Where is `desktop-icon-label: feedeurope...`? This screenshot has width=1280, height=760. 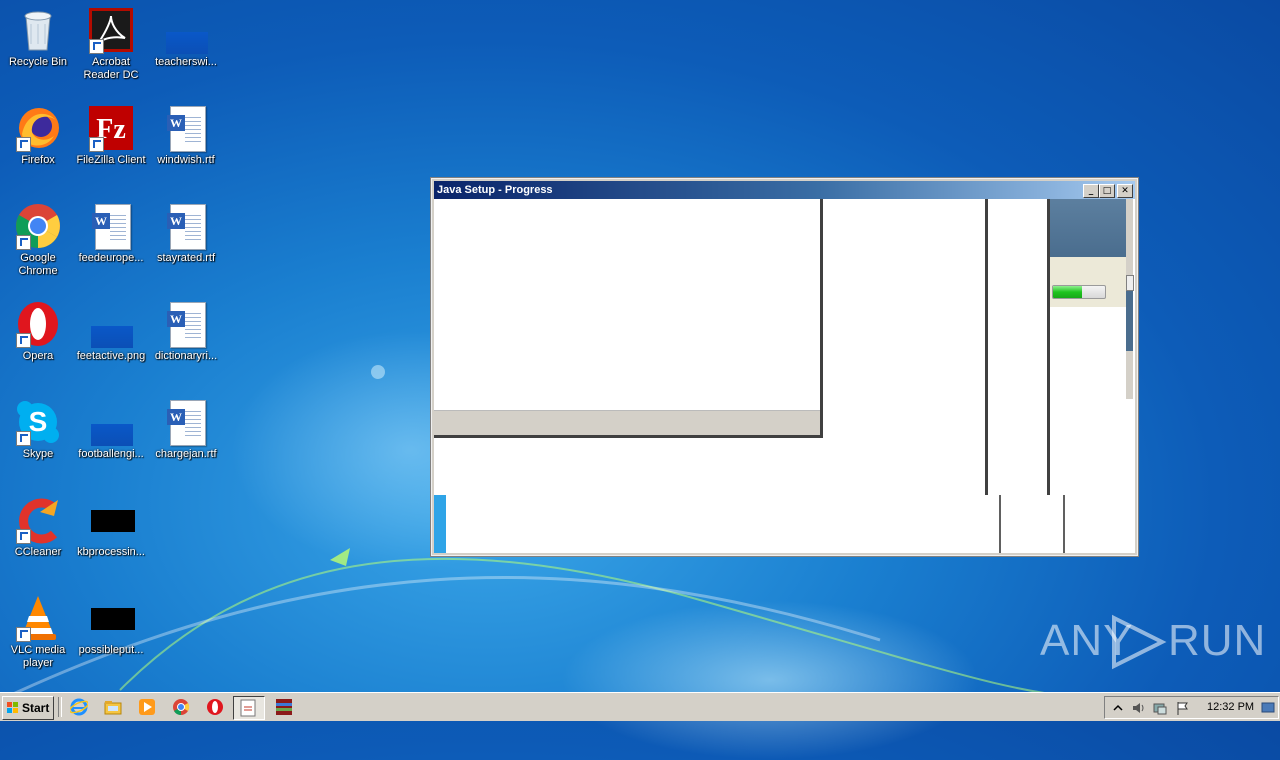 desktop-icon-label: feedeurope... is located at coordinates (111, 258).